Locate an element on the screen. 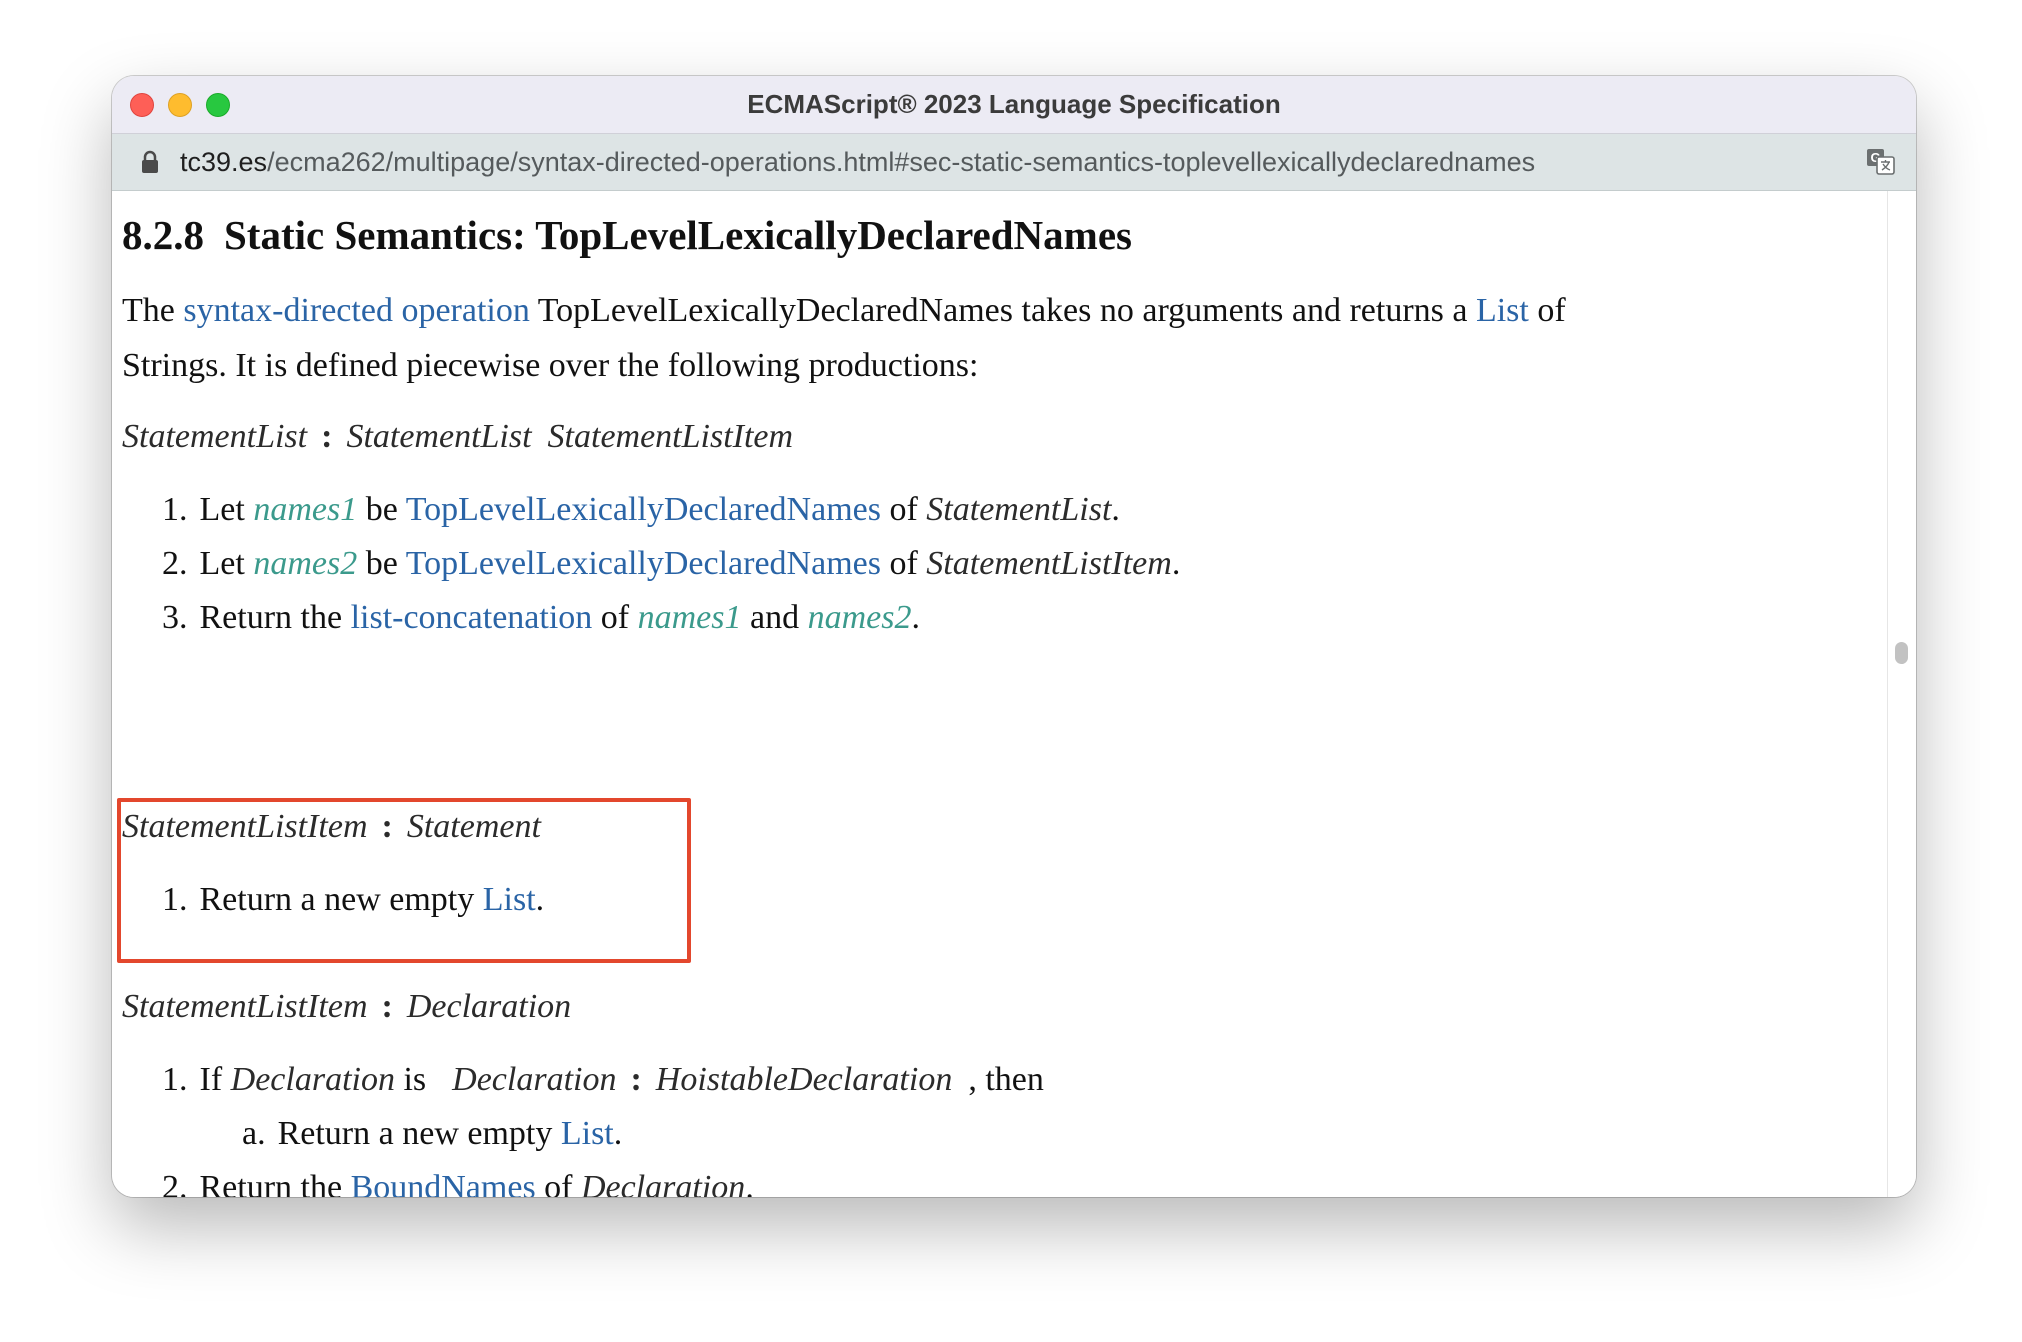 The width and height of the screenshot is (2022, 1342). scrollbar-thumb is located at coordinates (1901, 653).